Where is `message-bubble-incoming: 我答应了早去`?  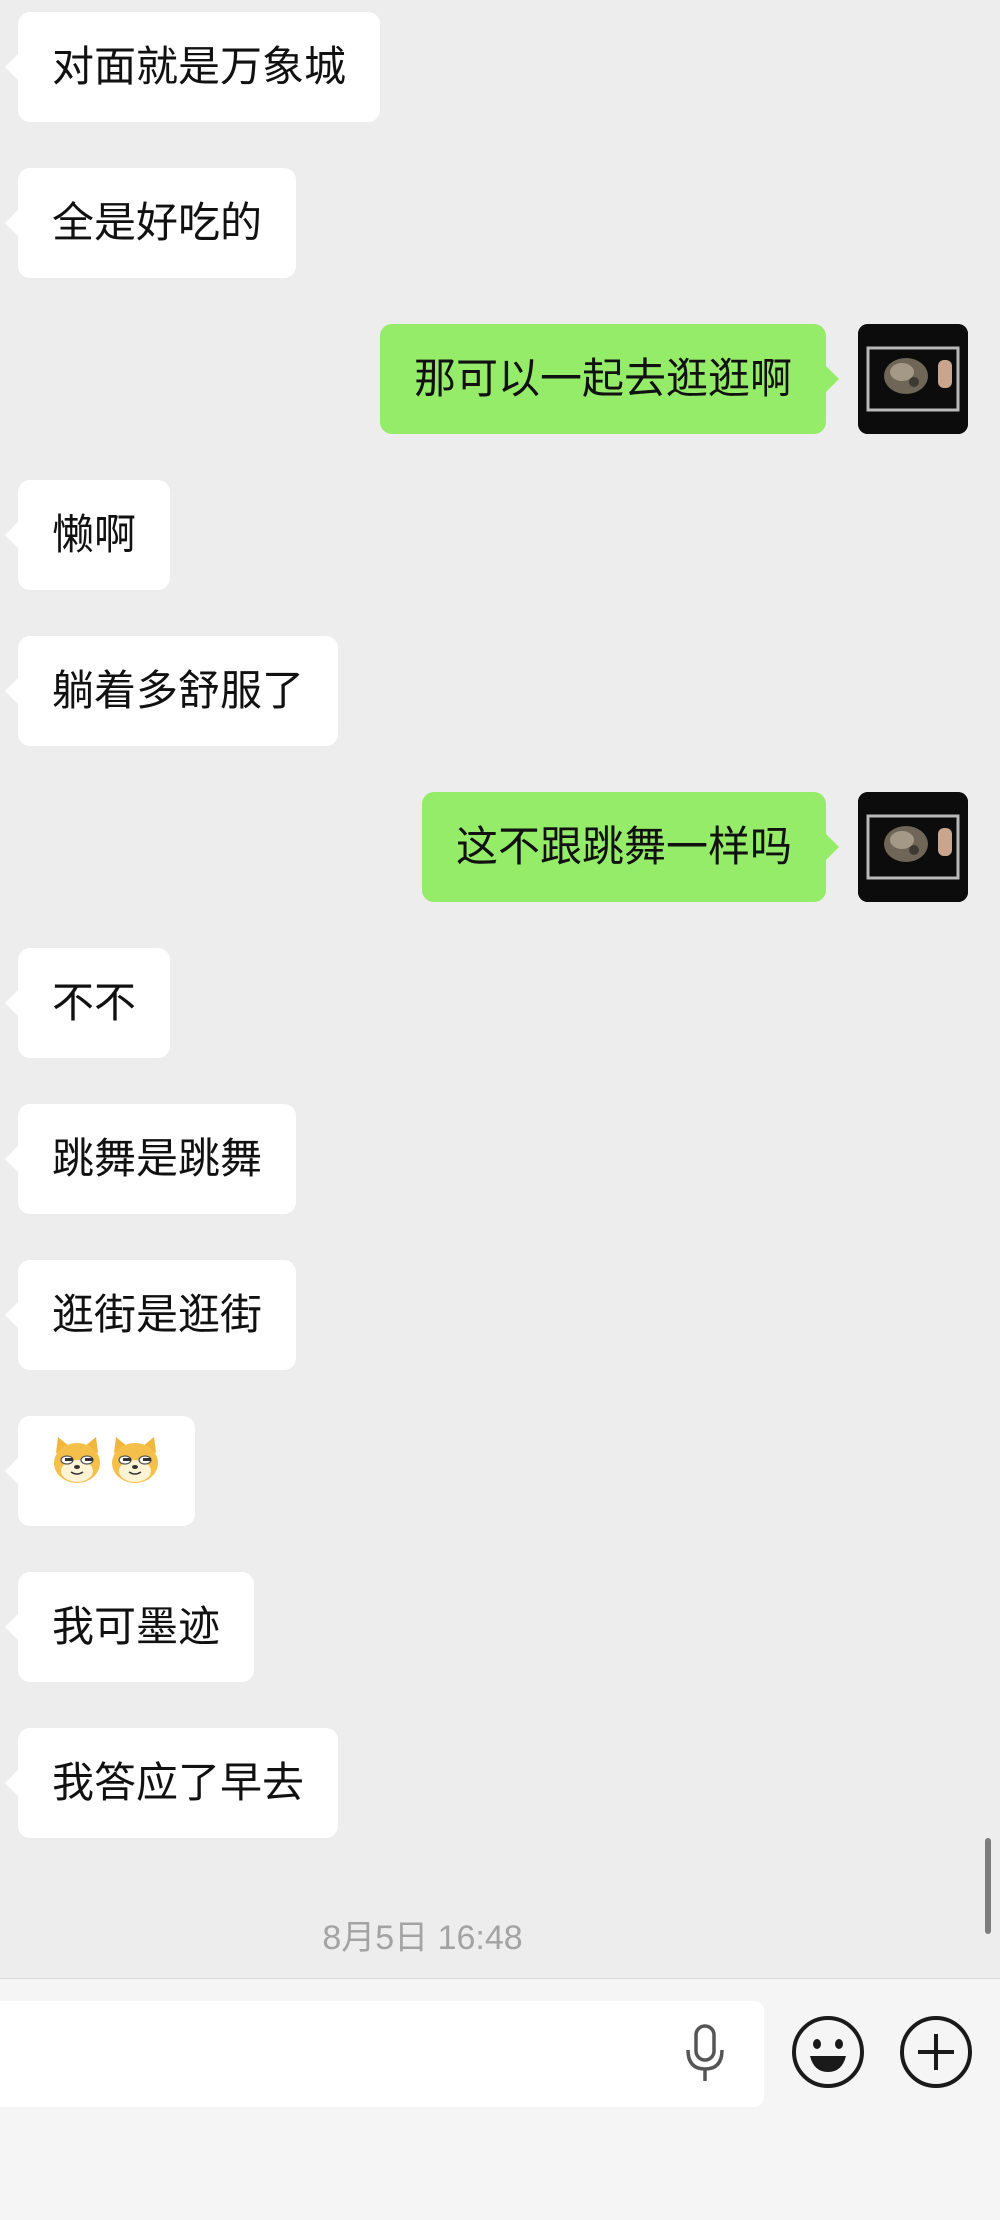
message-bubble-incoming: 我答应了早去 is located at coordinates (171, 1783).